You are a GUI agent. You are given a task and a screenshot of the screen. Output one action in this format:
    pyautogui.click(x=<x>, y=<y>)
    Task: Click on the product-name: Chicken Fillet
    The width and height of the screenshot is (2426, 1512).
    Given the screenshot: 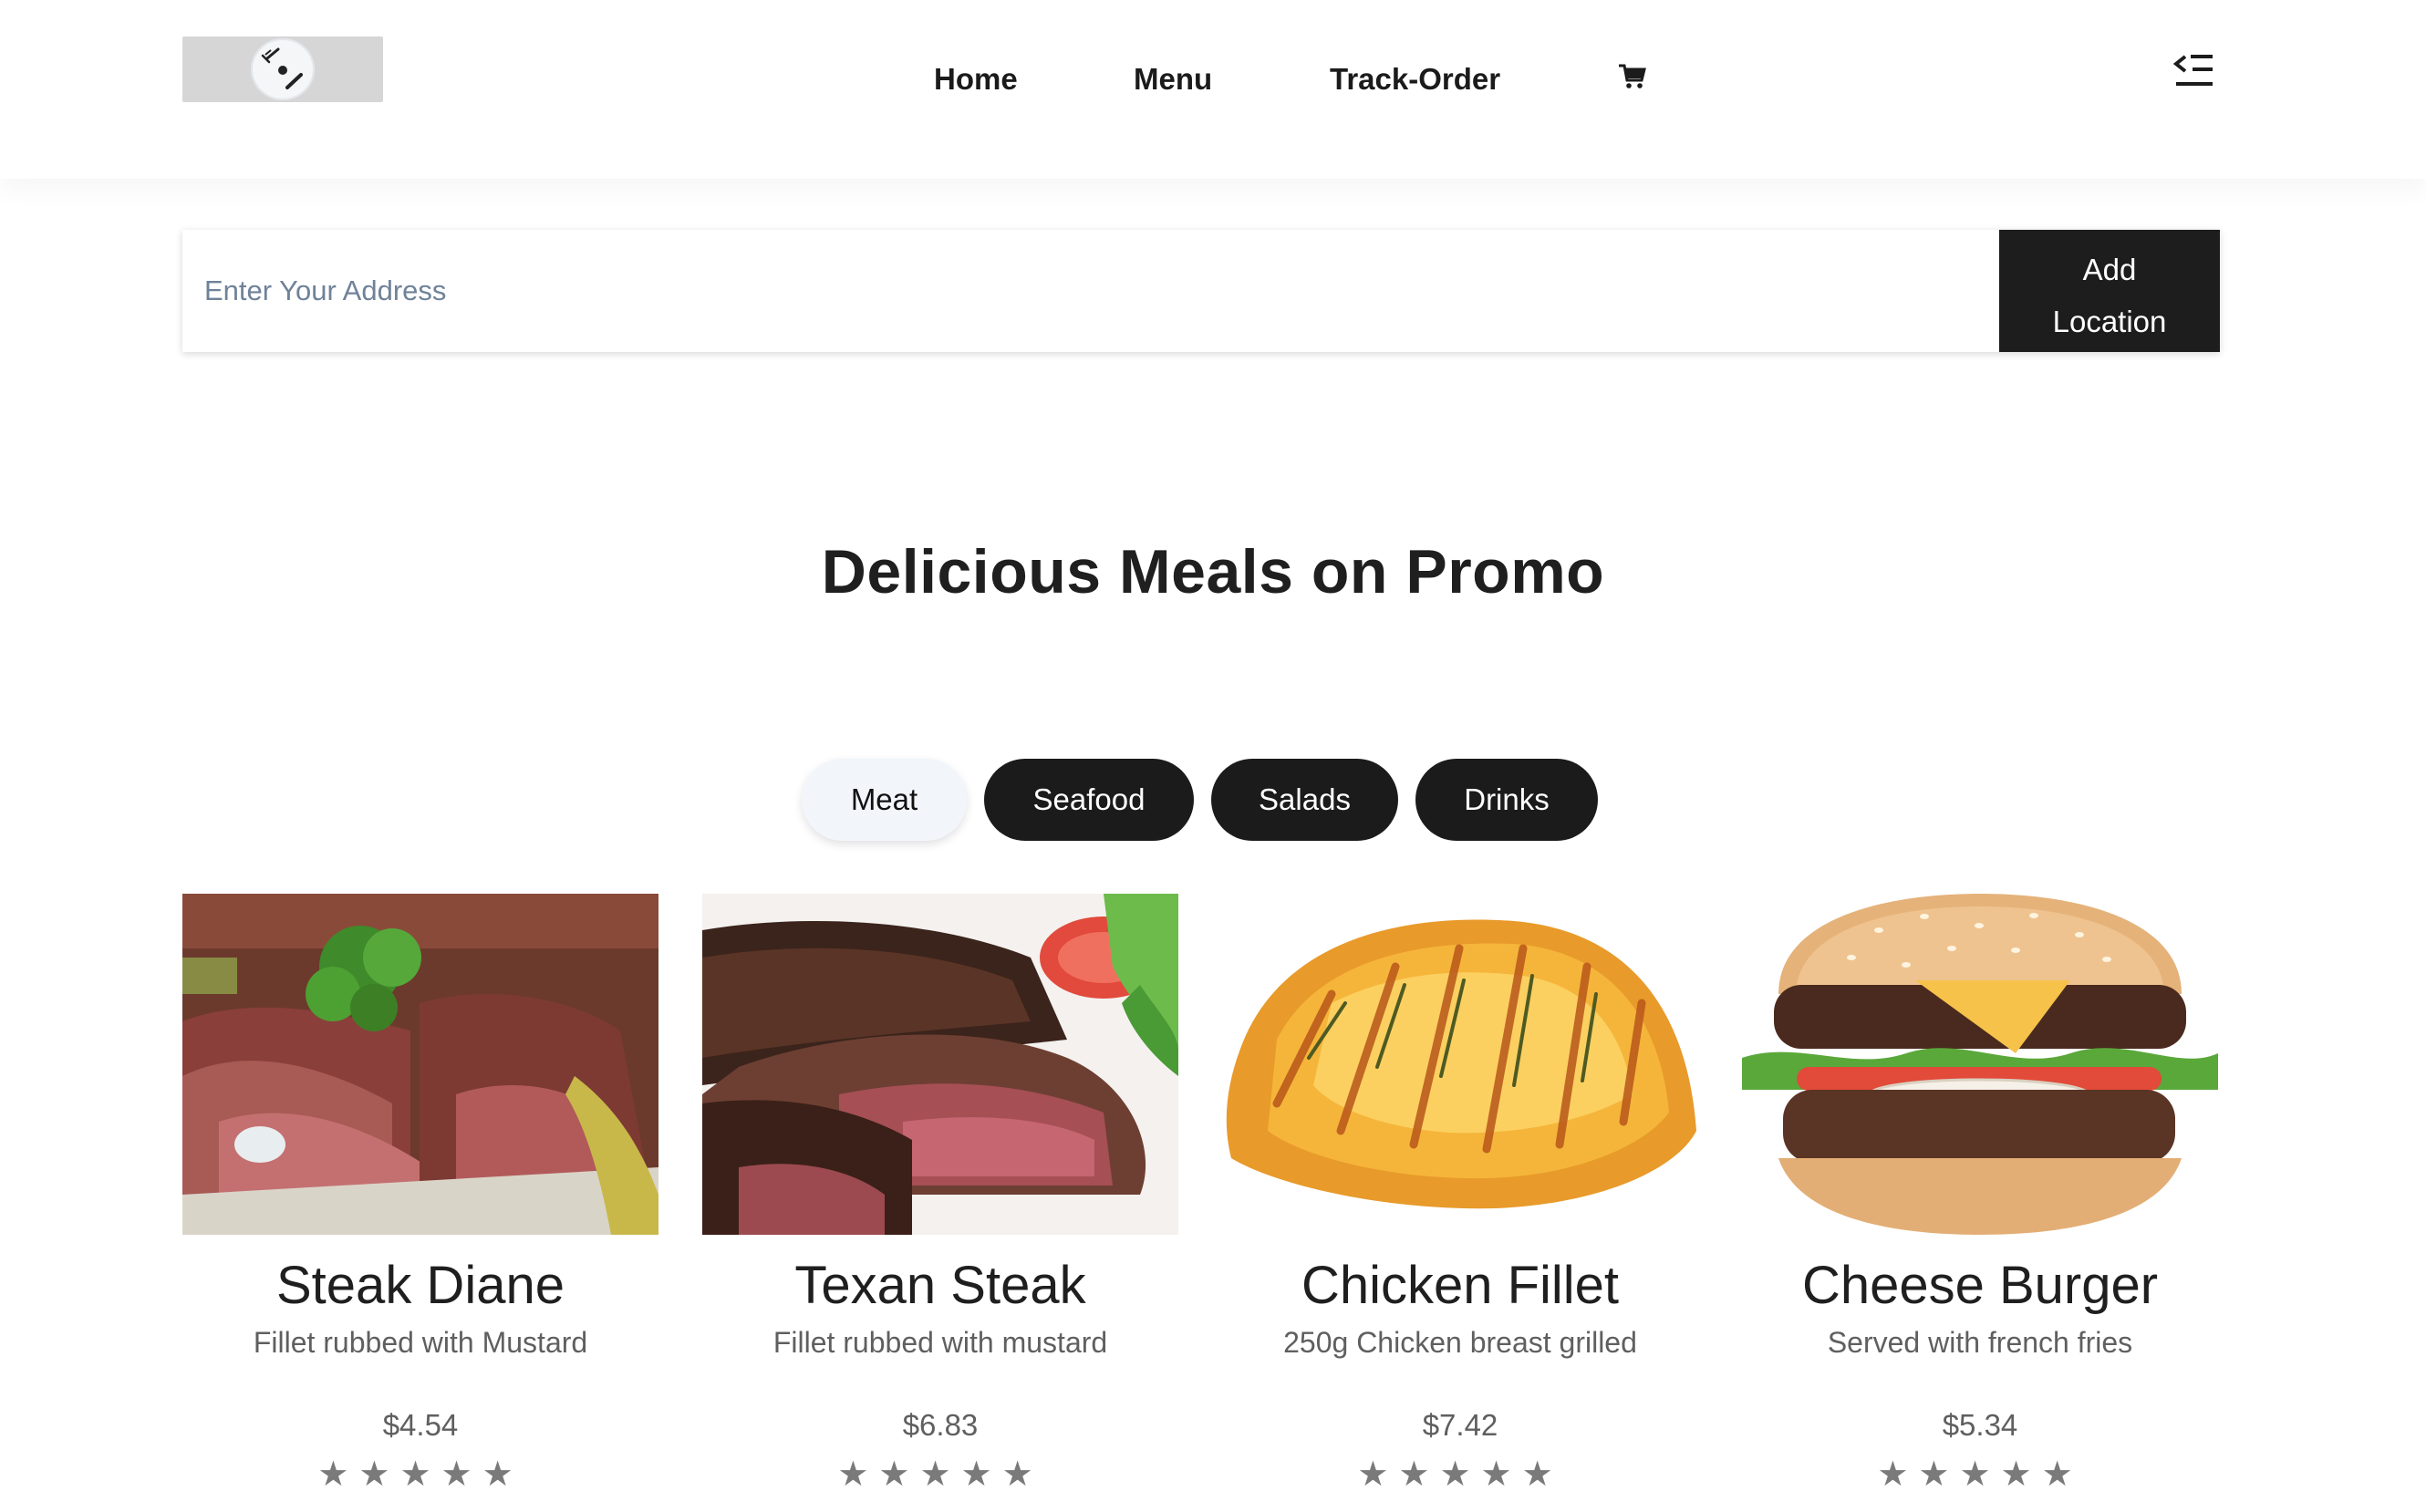 What is the action you would take?
    pyautogui.click(x=1460, y=1285)
    